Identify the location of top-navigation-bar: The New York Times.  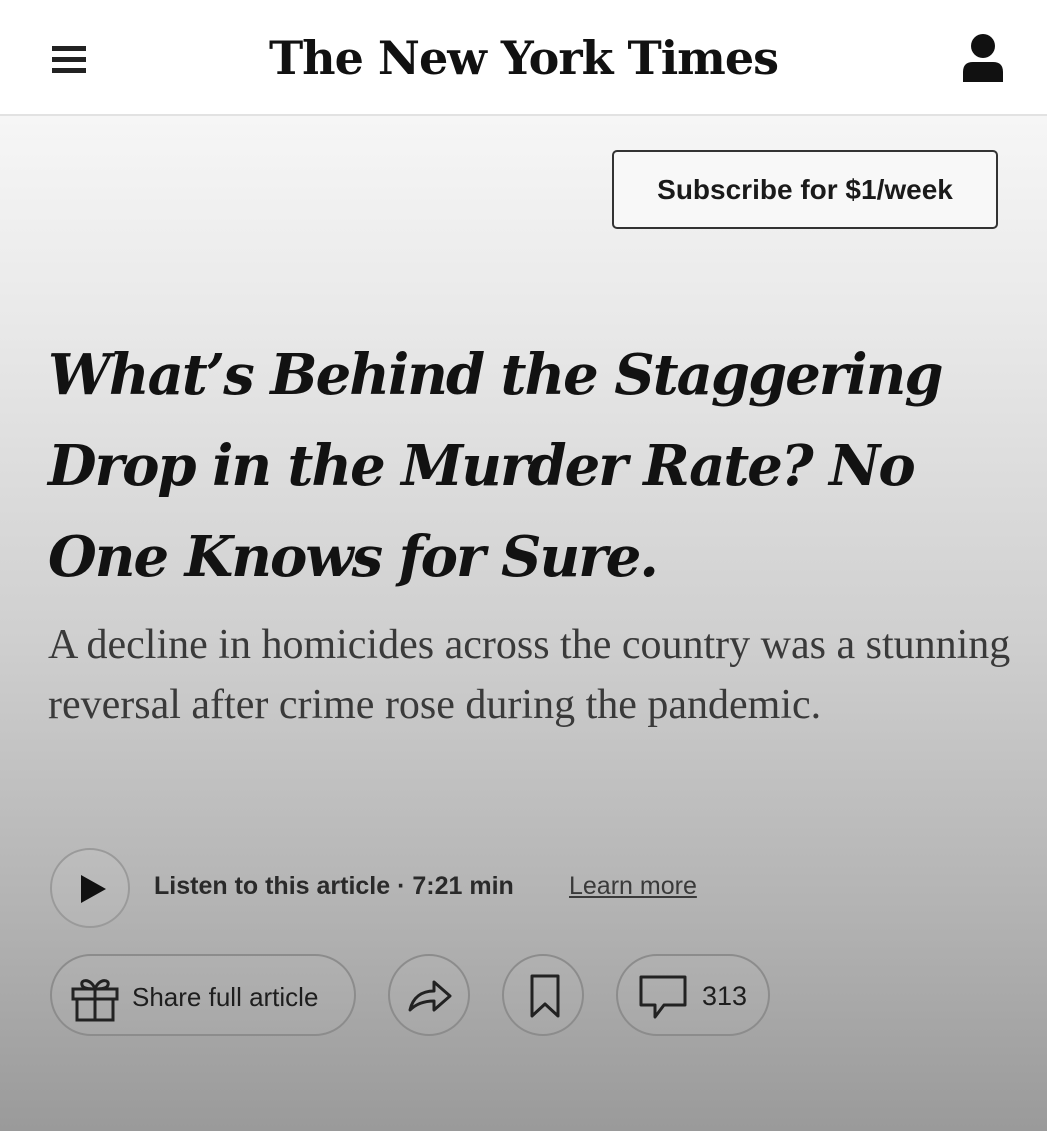
(523, 58).